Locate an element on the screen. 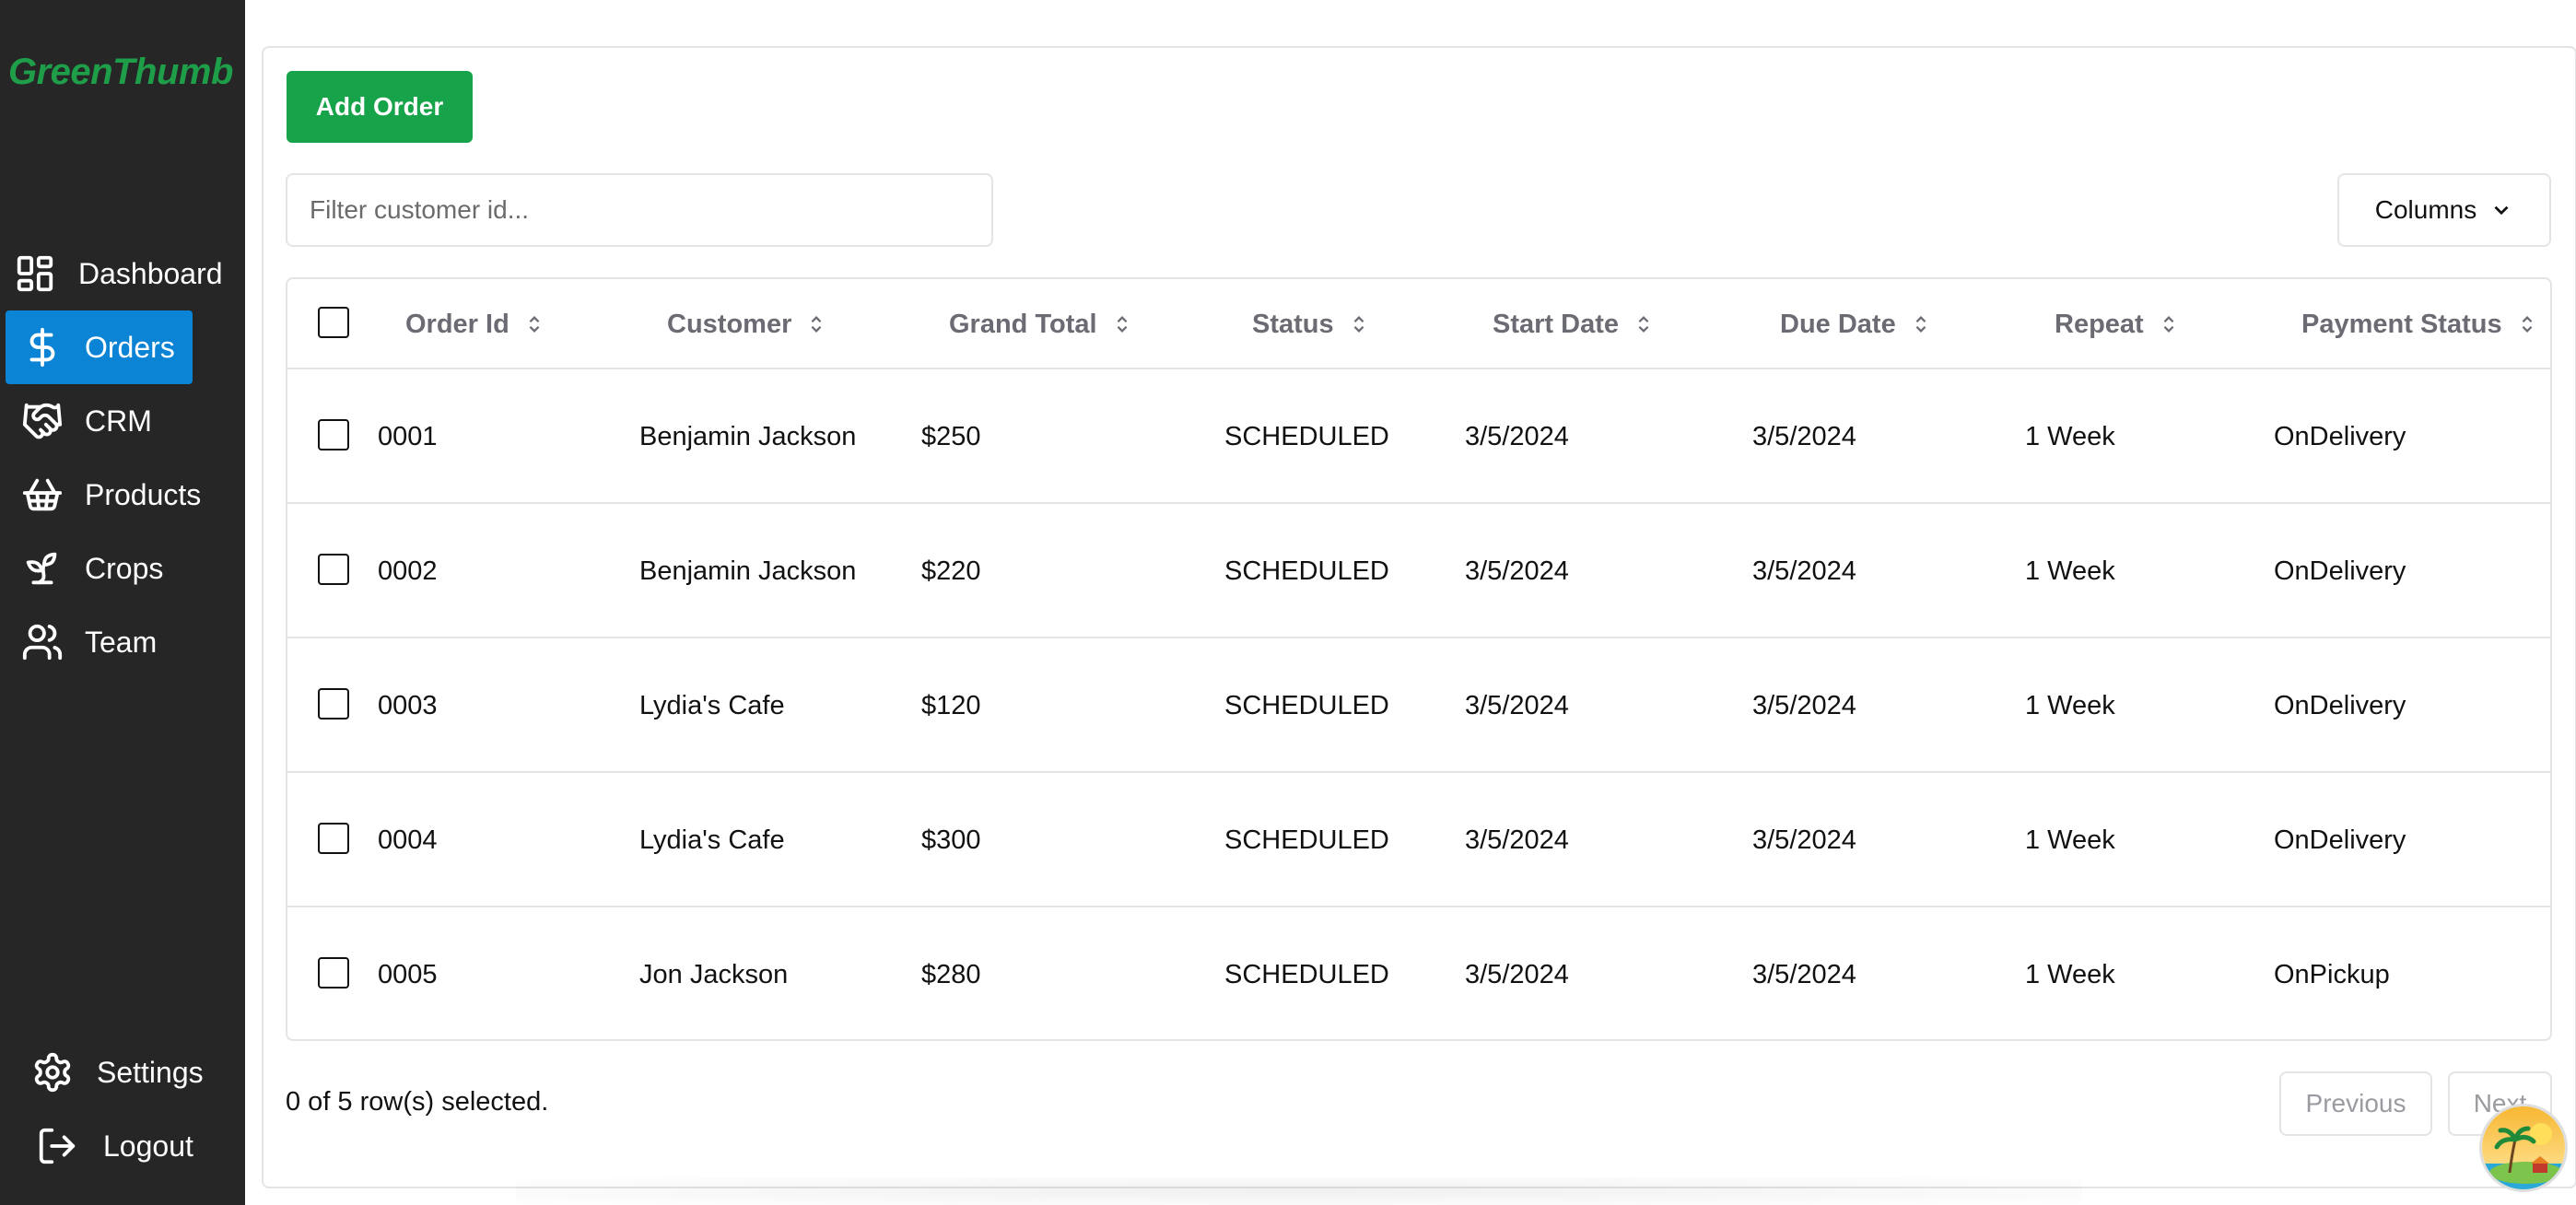  cell-customer: Jon Jackson is located at coordinates (714, 974).